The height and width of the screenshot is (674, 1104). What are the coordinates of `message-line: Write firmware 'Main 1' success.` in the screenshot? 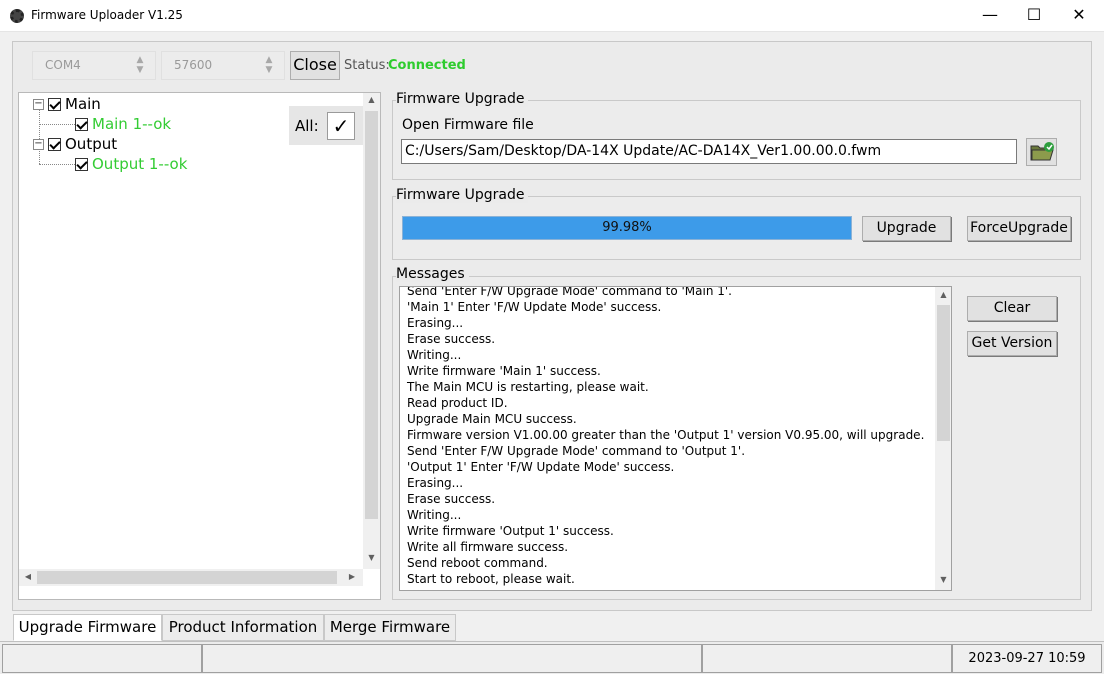 It's located at (504, 371).